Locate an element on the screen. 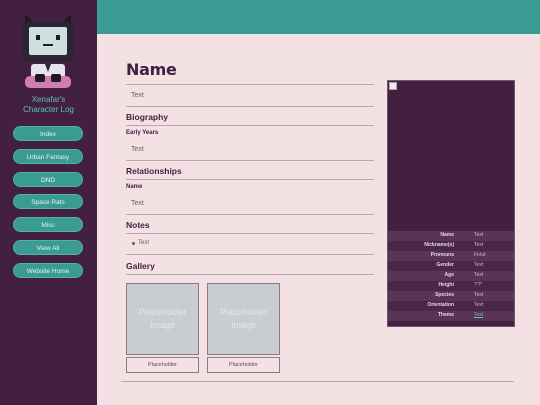 The image size is (540, 405). infobox-row: Gender Text is located at coordinates (451, 266).